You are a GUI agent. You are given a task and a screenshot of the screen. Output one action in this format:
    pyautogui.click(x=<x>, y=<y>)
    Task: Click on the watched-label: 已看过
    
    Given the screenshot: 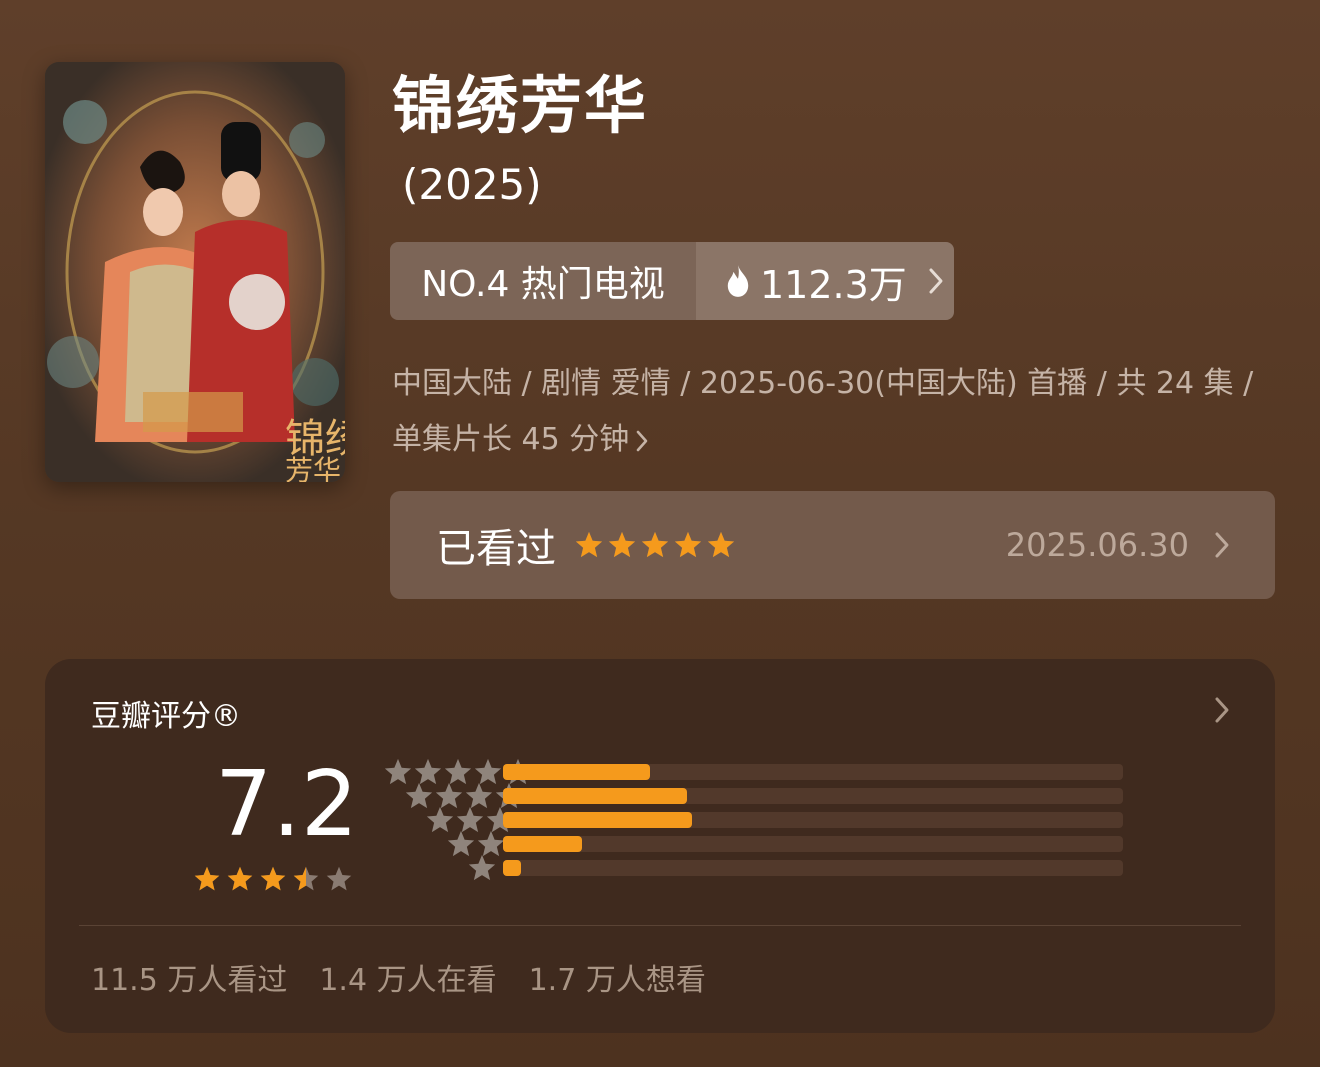 What is the action you would take?
    pyautogui.click(x=496, y=549)
    